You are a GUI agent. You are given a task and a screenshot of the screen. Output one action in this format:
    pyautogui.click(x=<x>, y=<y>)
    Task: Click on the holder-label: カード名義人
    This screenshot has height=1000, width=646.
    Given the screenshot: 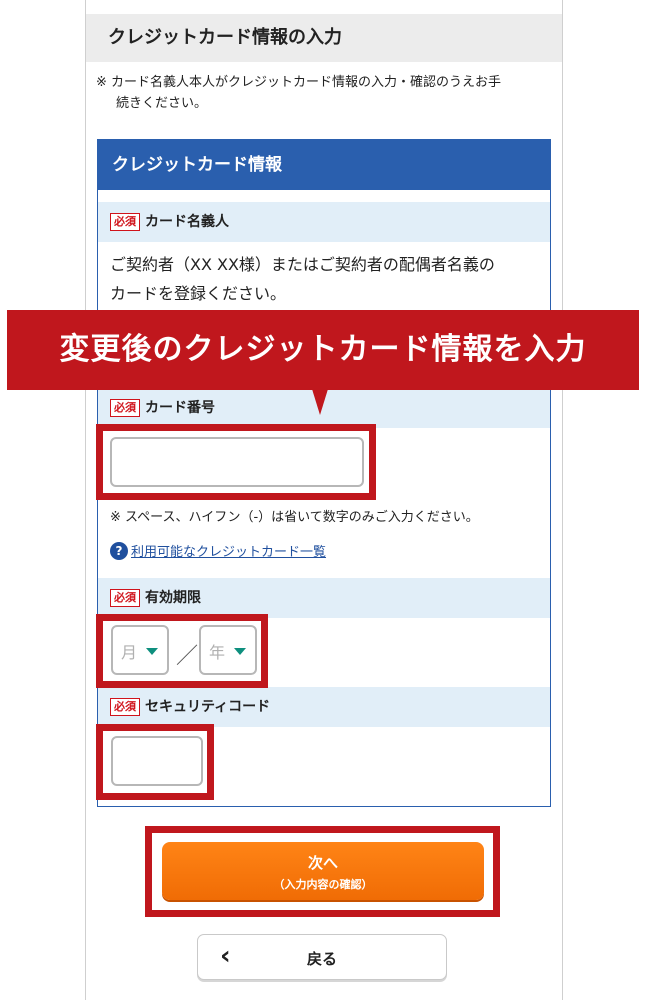 What is the action you would take?
    pyautogui.click(x=187, y=222)
    